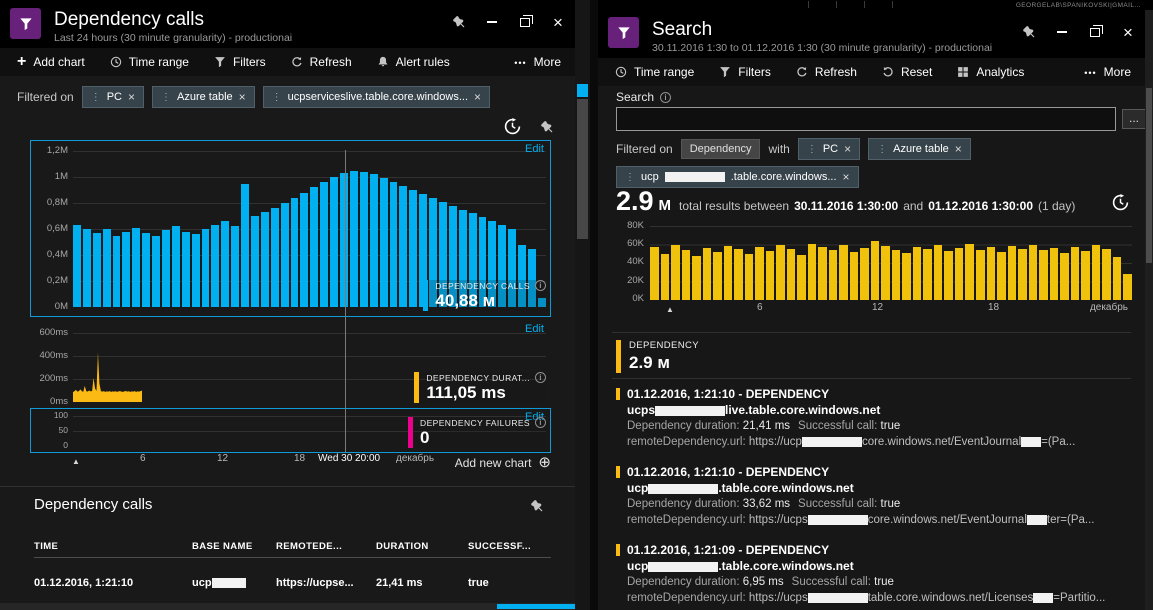  Describe the element at coordinates (330, 62) in the screenshot. I see `refresh-label: Refresh` at that location.